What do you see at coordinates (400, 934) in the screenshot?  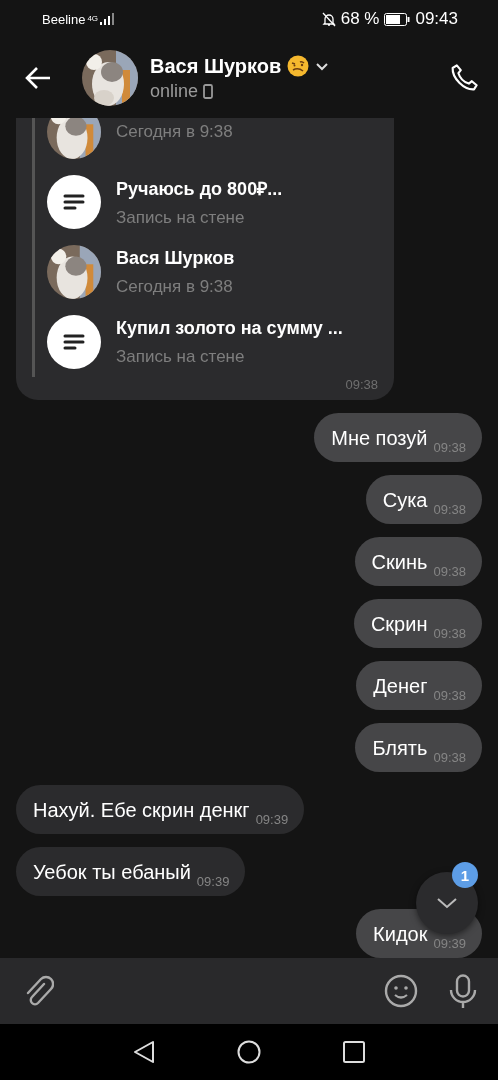 I see `message-text: Кидок` at bounding box center [400, 934].